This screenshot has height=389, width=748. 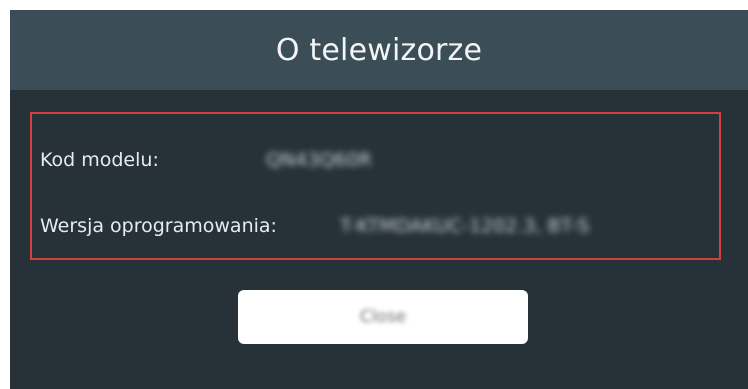 I want to click on software-version-label: Wersja oprogramowania:, so click(x=158, y=226).